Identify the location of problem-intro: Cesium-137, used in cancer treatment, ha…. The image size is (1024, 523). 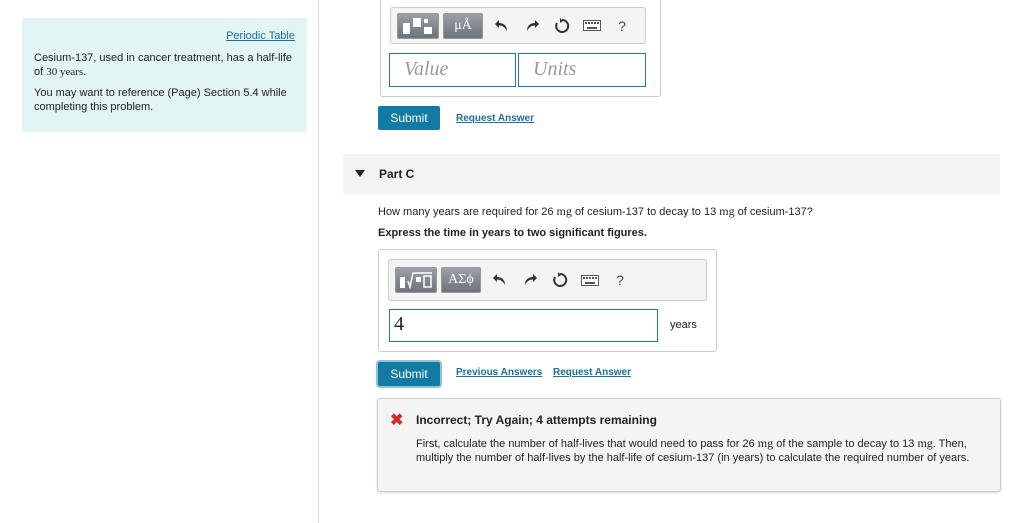
(163, 65).